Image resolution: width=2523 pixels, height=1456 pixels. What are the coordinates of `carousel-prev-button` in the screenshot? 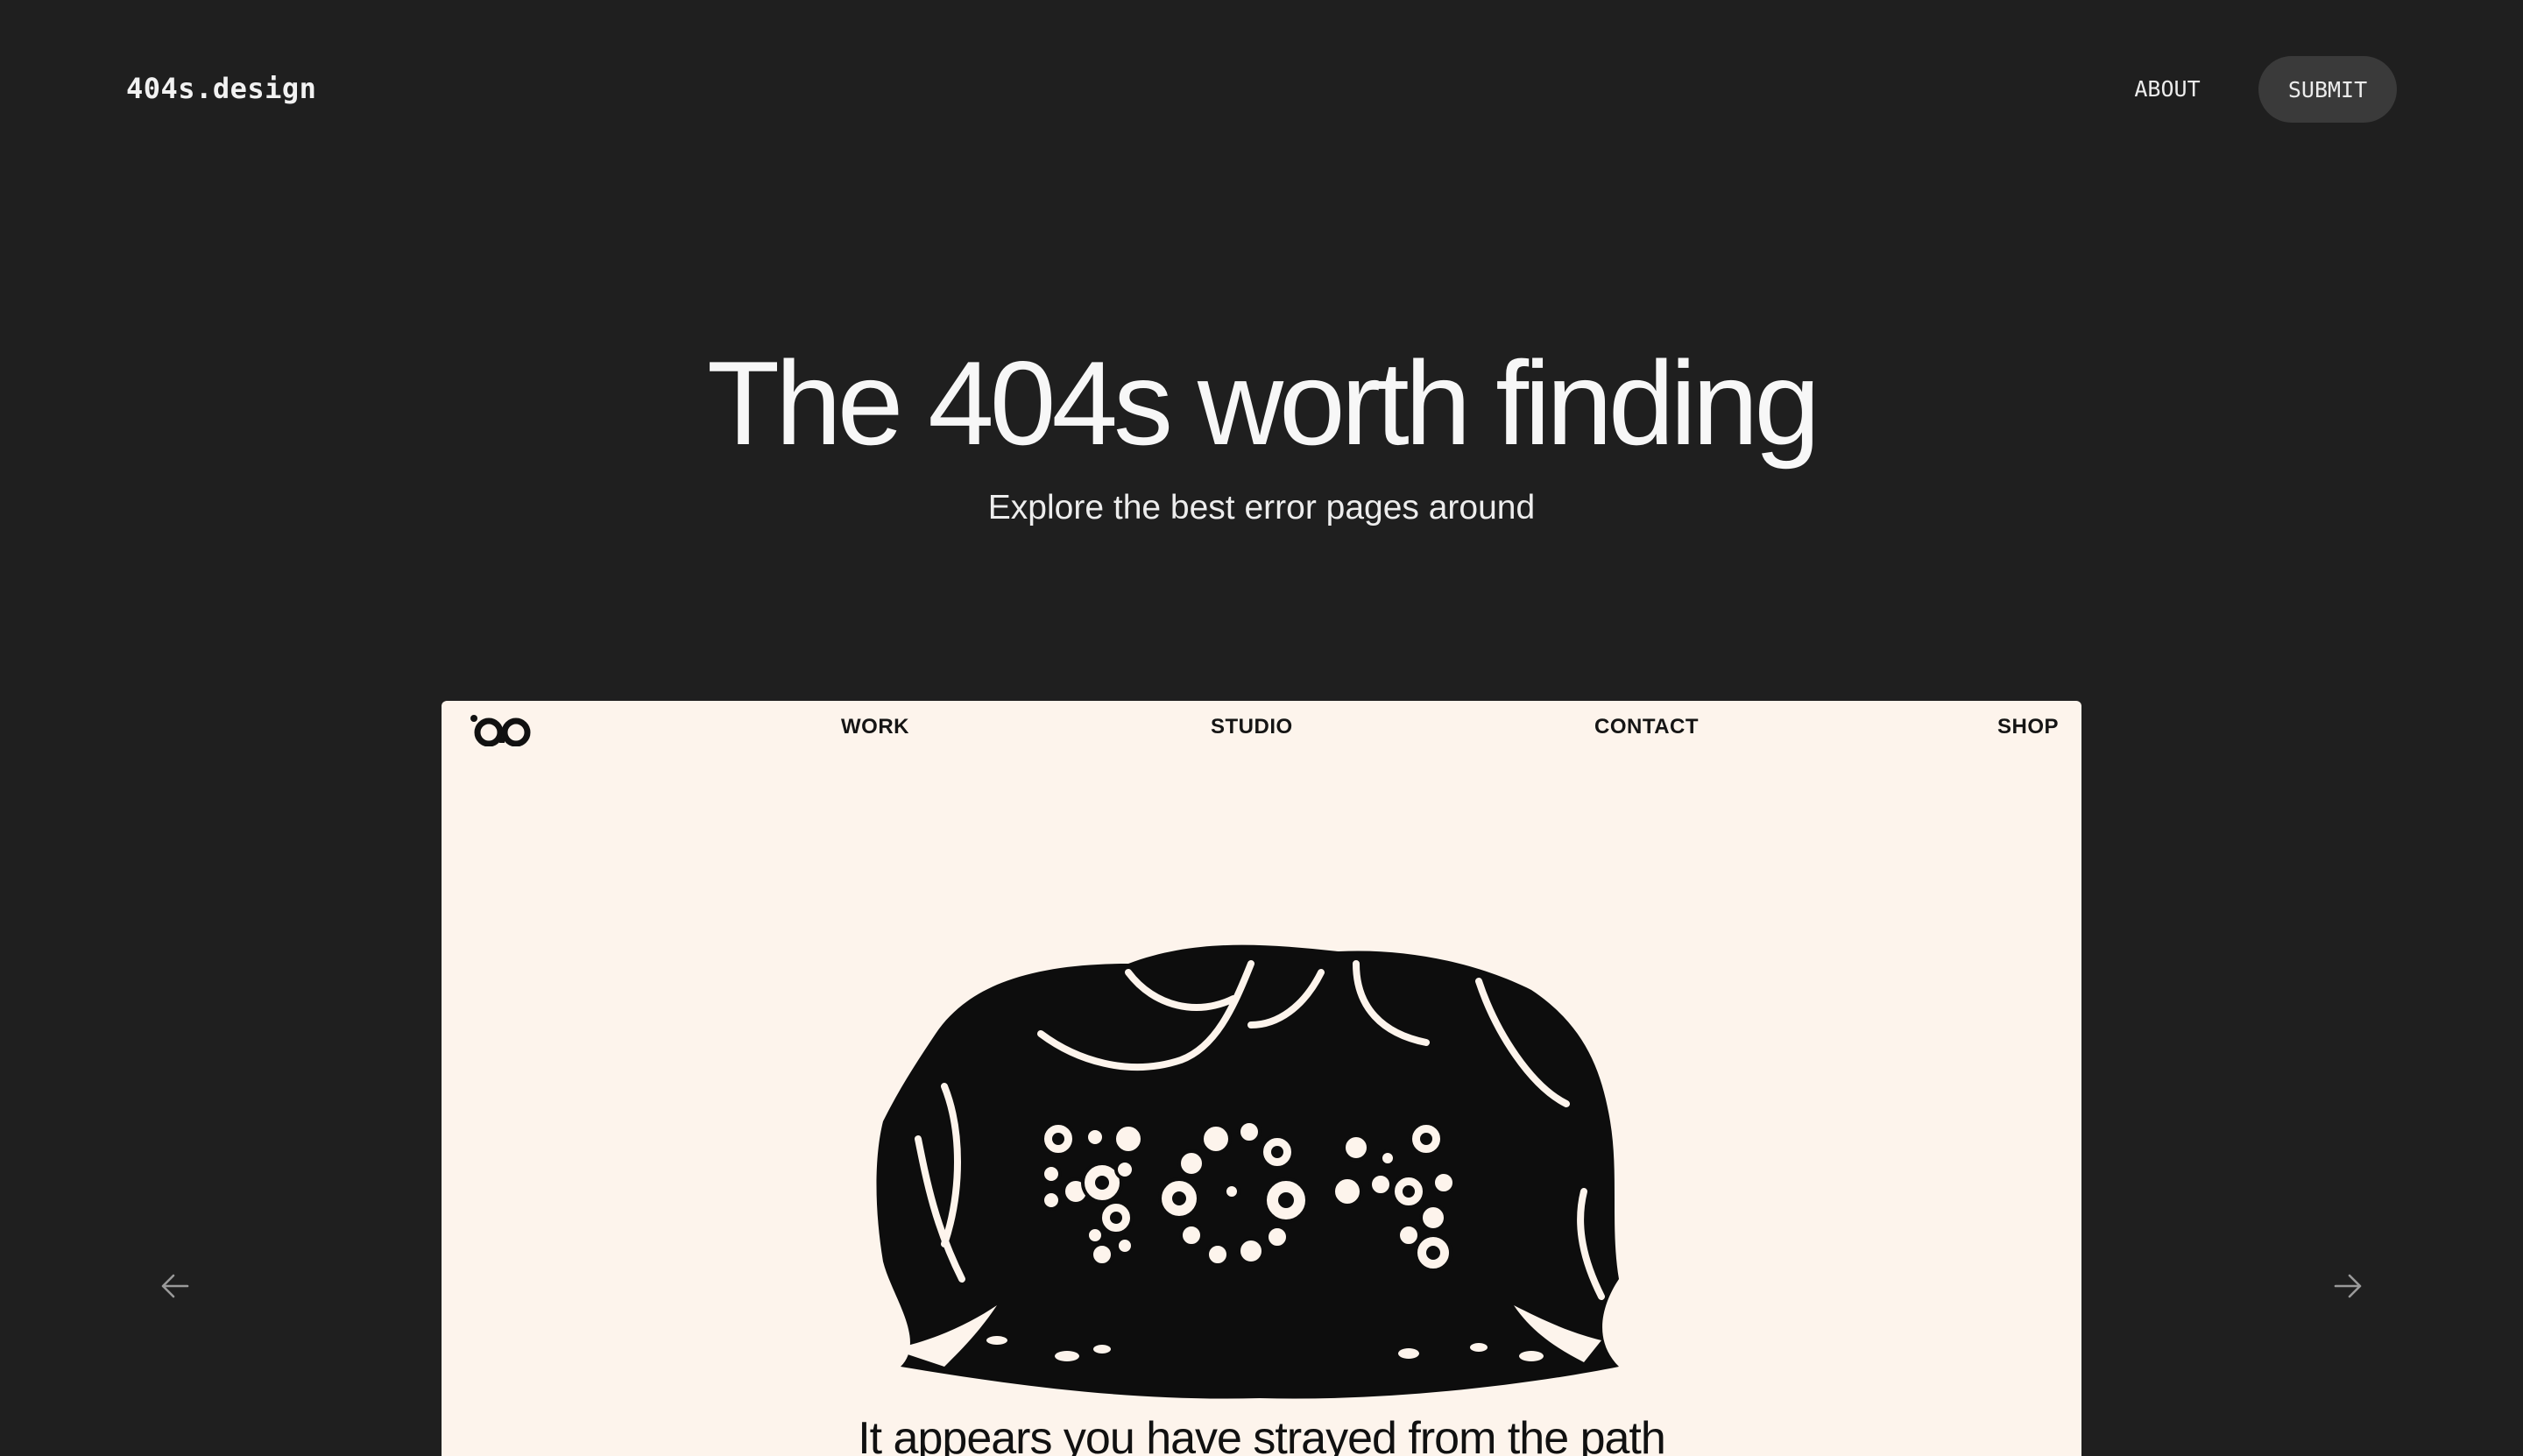 It's located at (175, 1286).